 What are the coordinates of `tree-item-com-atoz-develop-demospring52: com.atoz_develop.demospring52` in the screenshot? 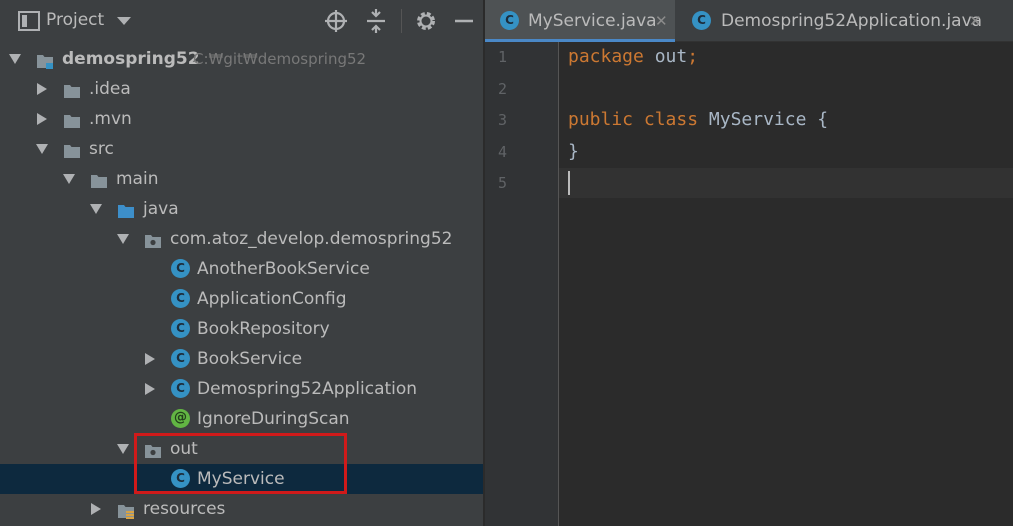 It's located at (241, 239).